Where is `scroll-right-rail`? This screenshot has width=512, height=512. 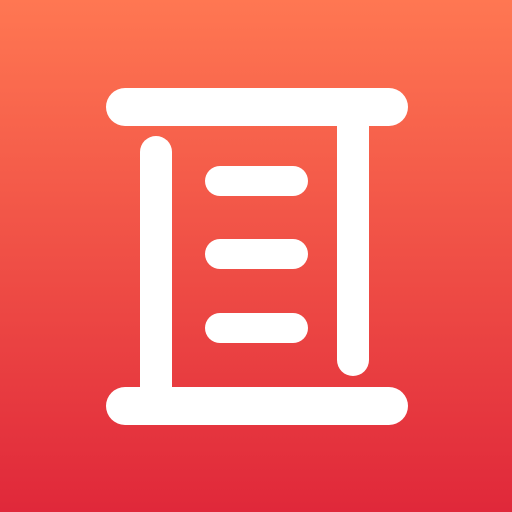 scroll-right-rail is located at coordinates (353, 238).